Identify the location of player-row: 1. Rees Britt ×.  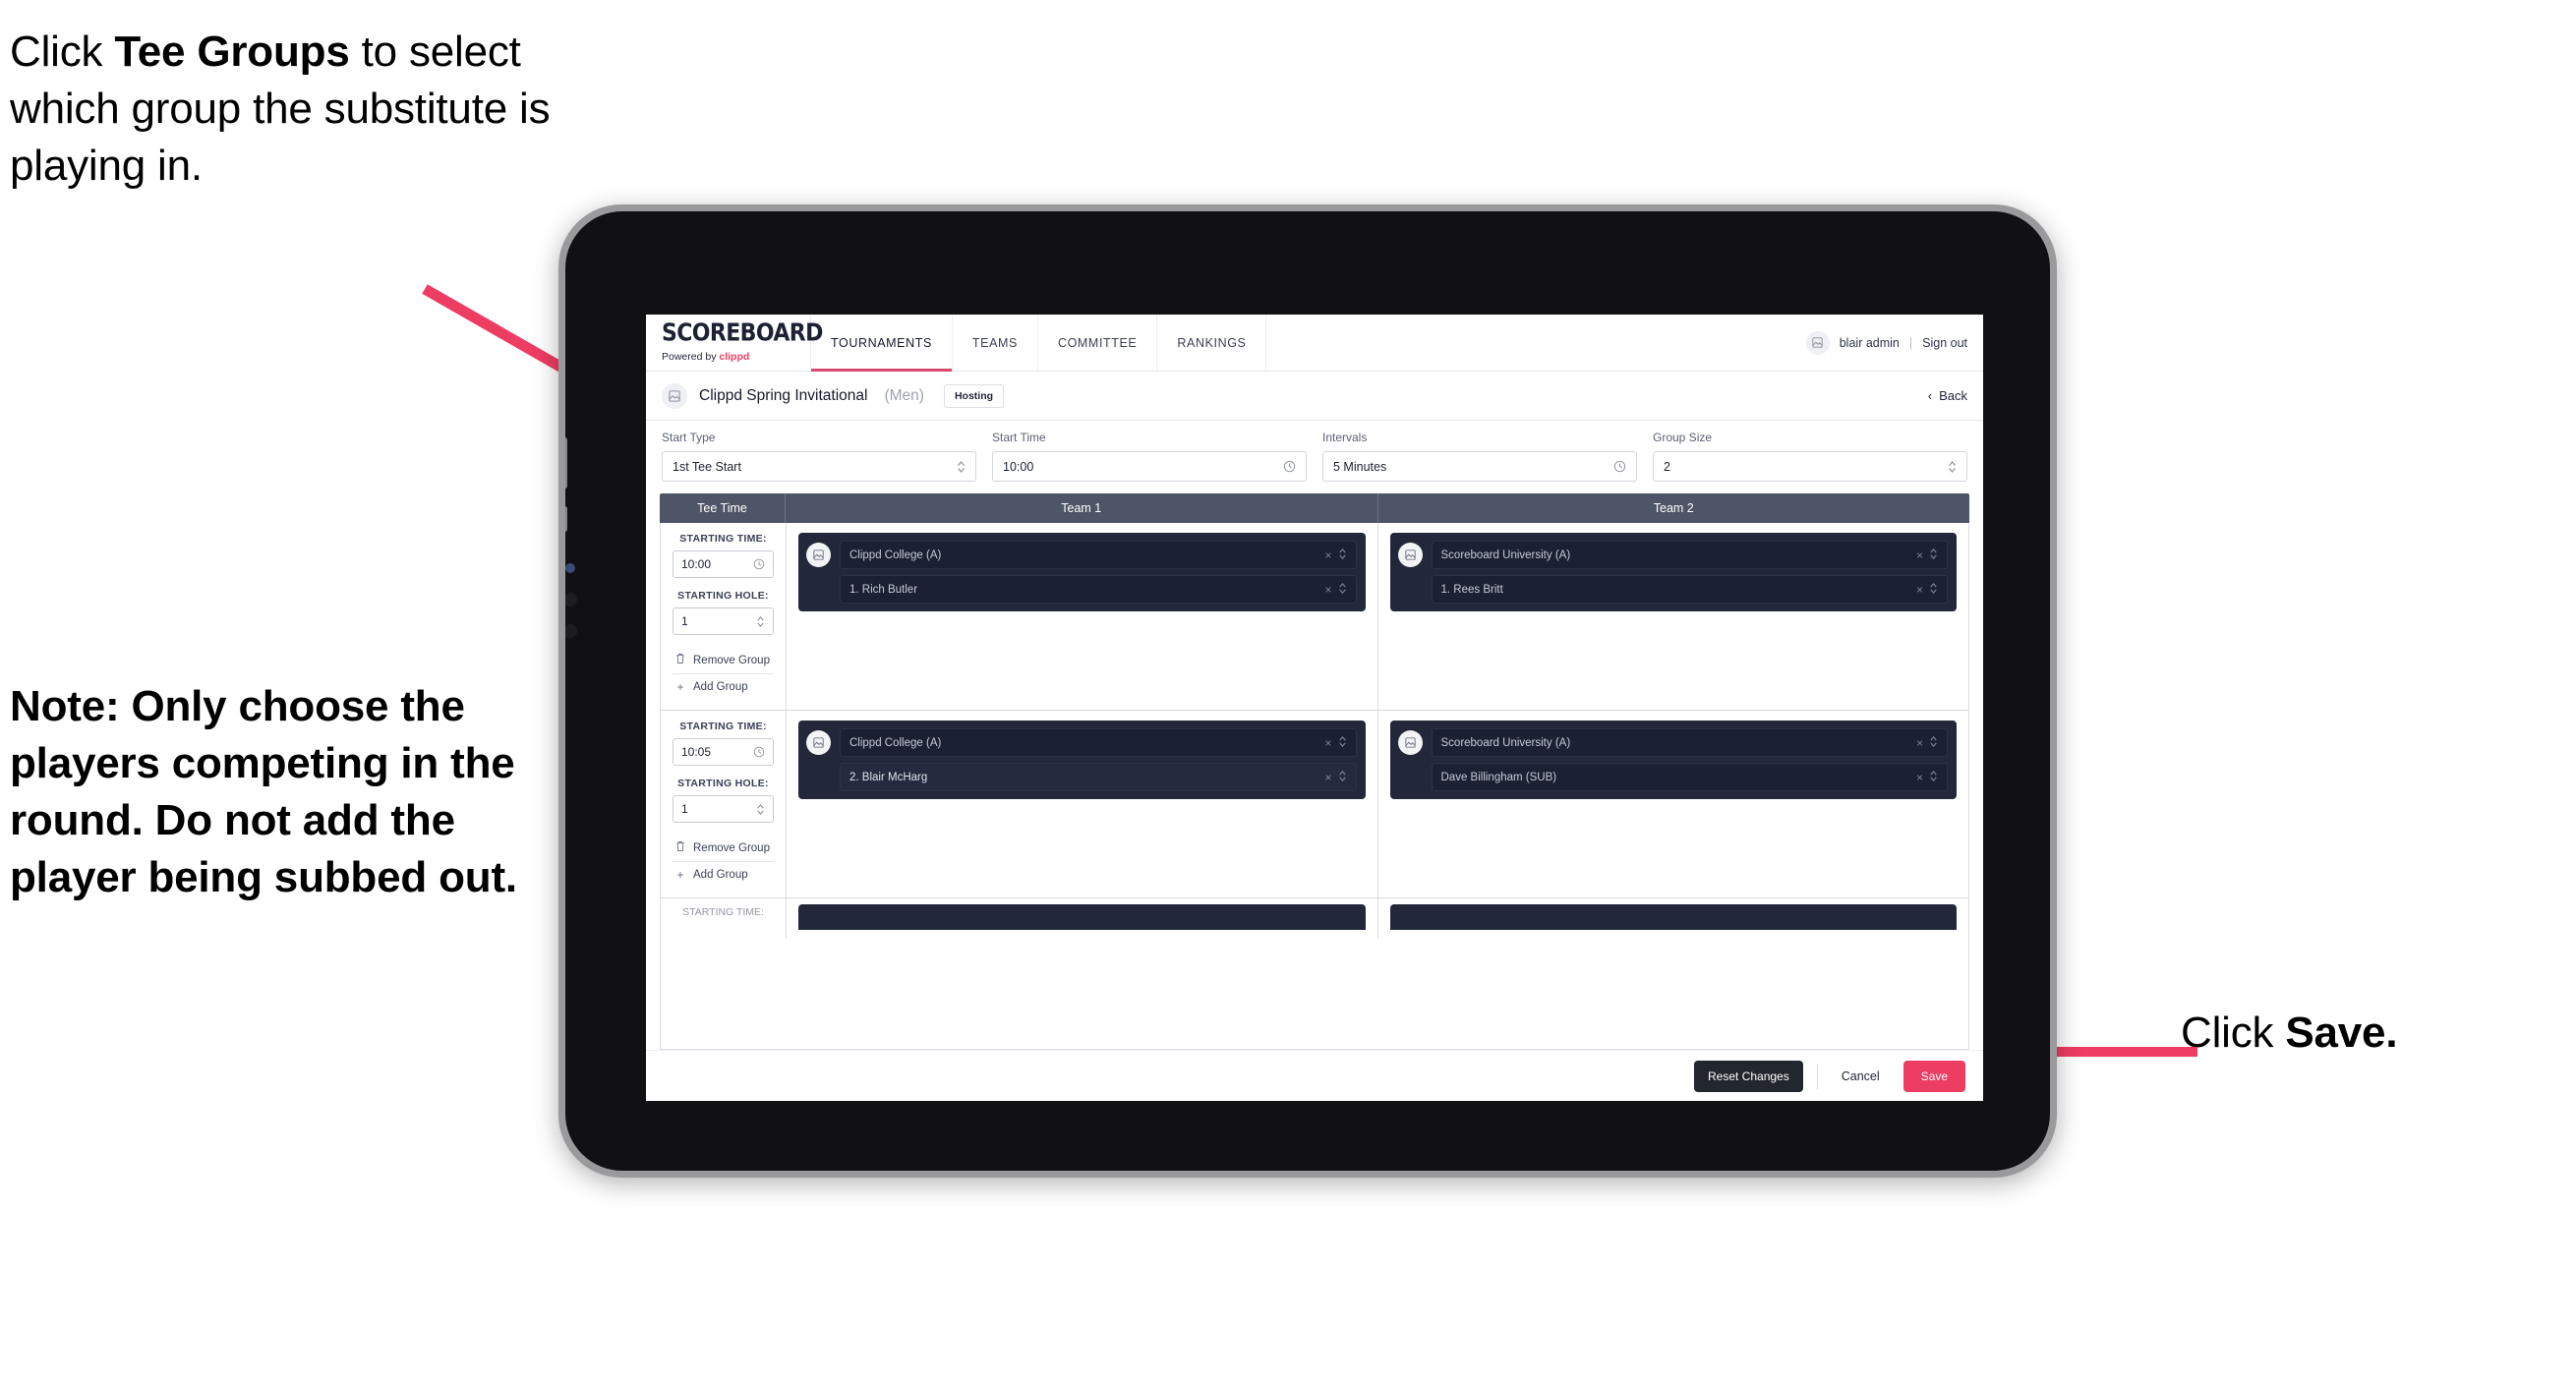
(1689, 589).